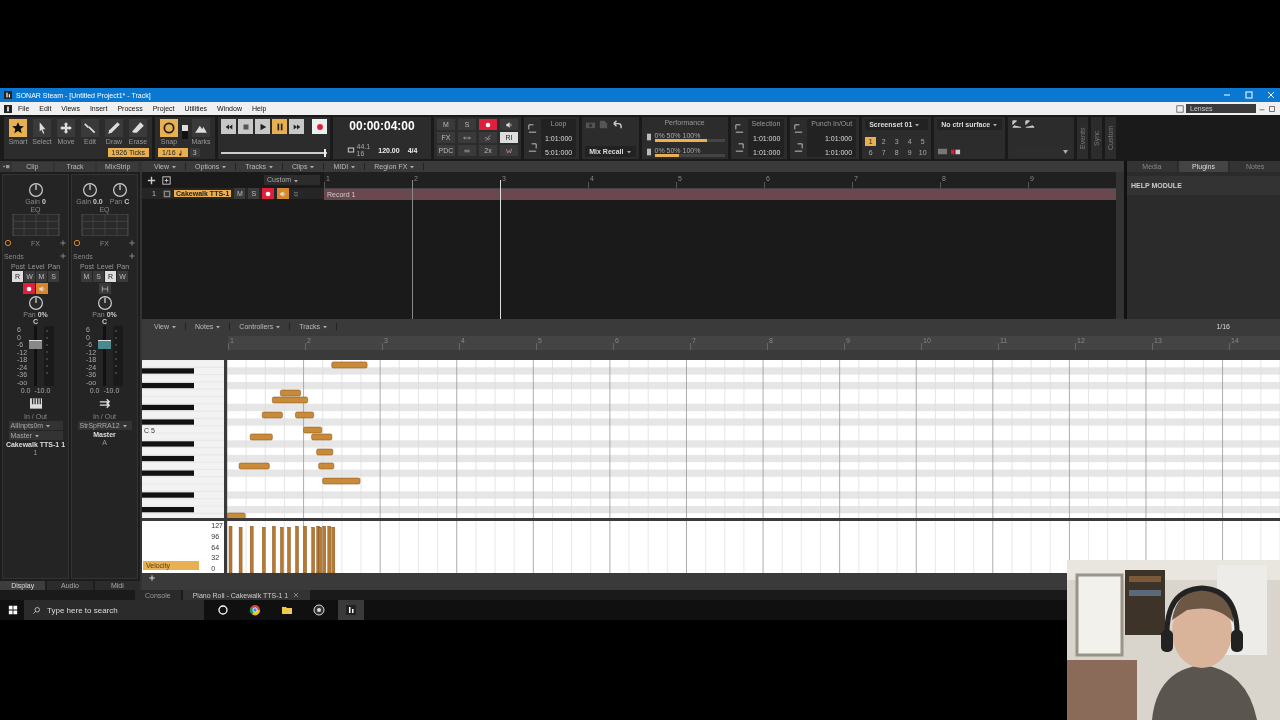 The image size is (1280, 720). I want to click on maximize-icon, so click(1249, 95).